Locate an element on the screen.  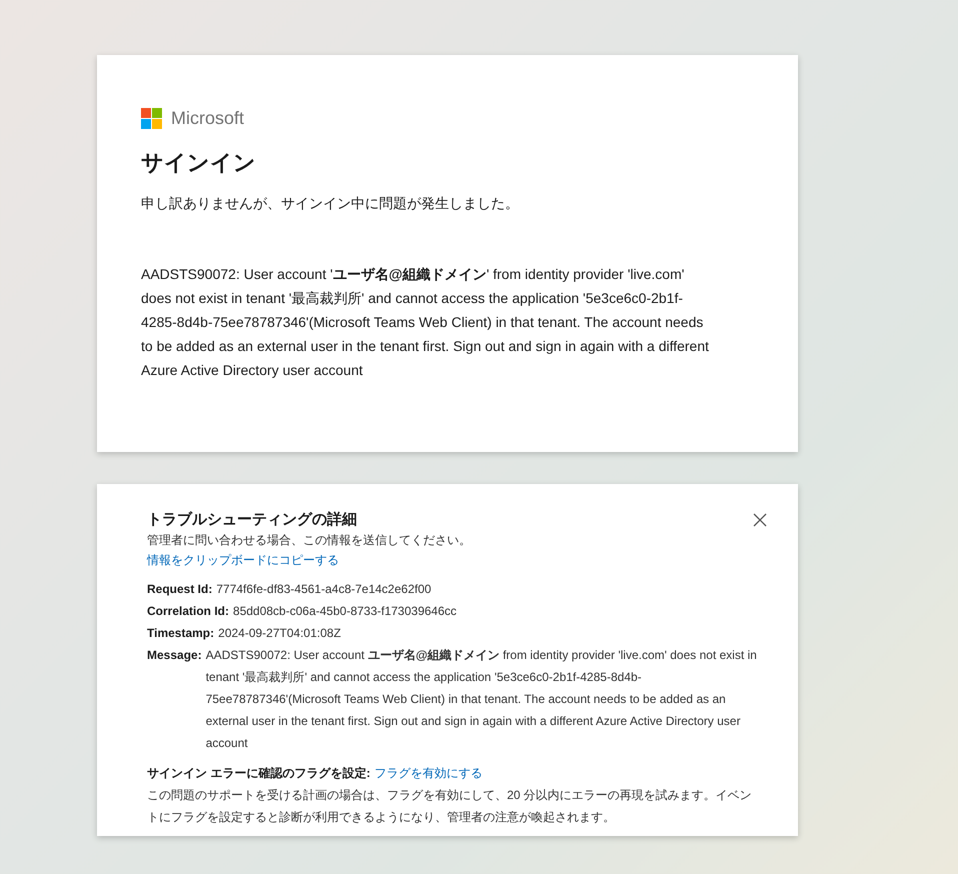
close-icon is located at coordinates (760, 520).